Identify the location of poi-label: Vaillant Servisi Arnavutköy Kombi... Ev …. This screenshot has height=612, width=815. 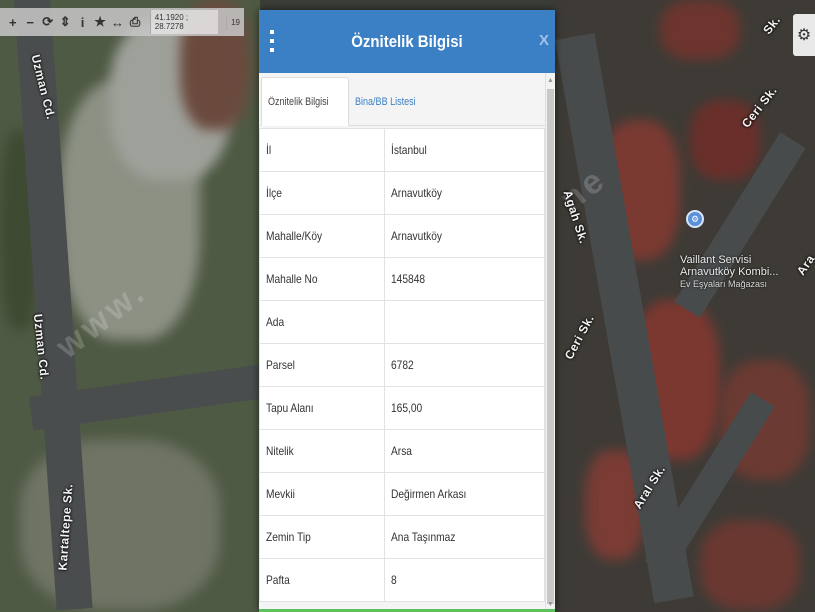
(729, 272).